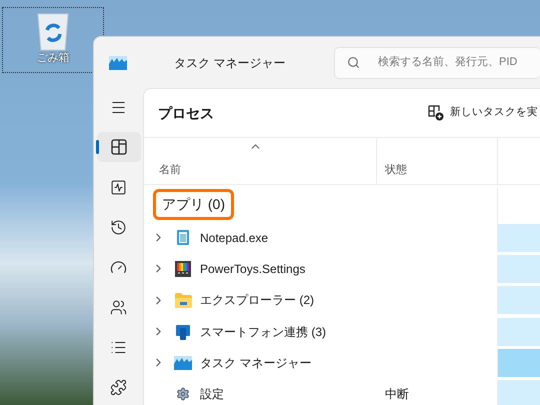 This screenshot has width=540, height=405. What do you see at coordinates (193, 204) in the screenshot?
I see `group-label: アプリ (0)` at bounding box center [193, 204].